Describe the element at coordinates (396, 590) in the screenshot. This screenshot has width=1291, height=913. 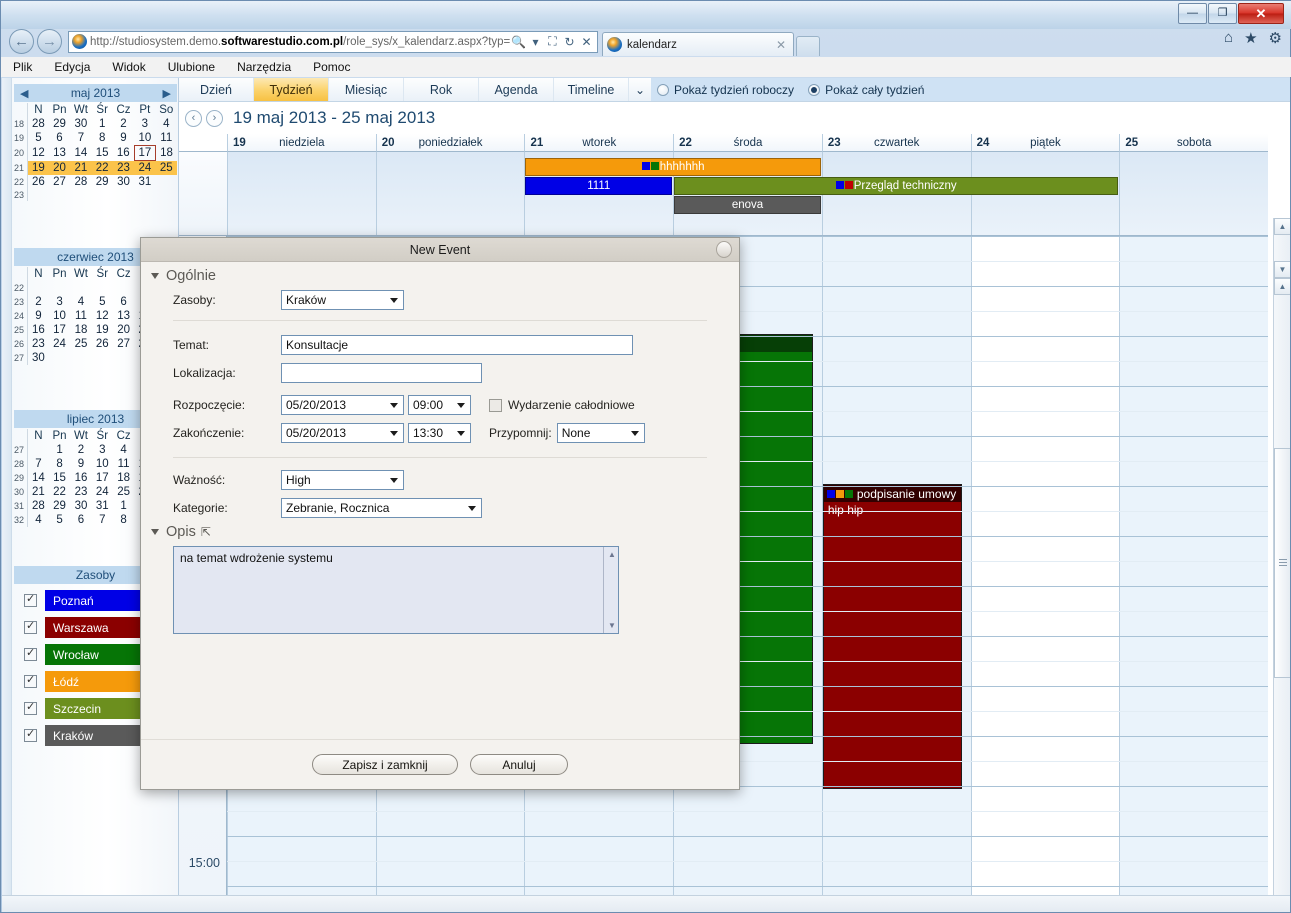
I see `description-textarea: na temat wdrożenie systemu ▲ ▼` at that location.